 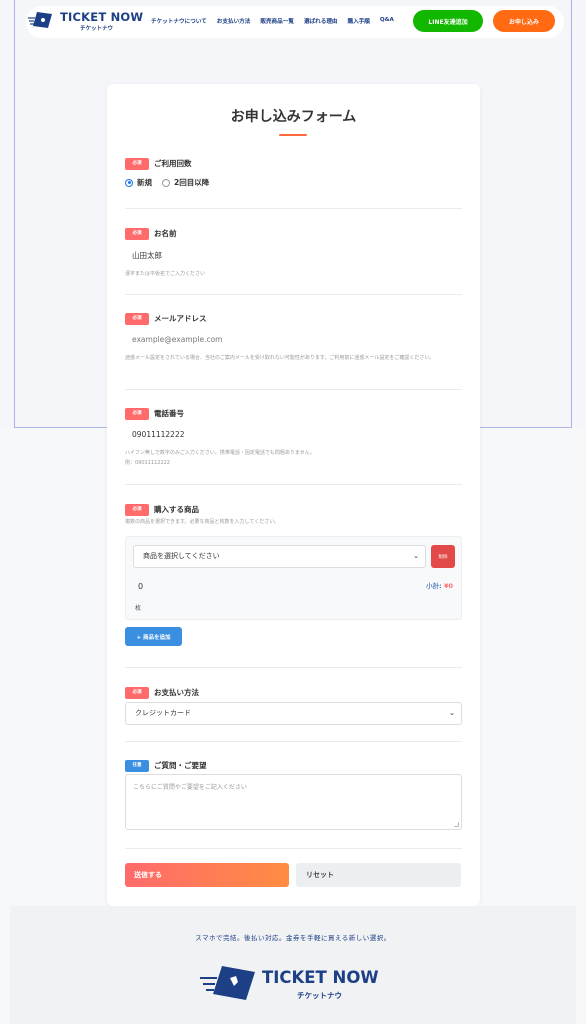 I want to click on phone-label: 電話番号, so click(x=169, y=413).